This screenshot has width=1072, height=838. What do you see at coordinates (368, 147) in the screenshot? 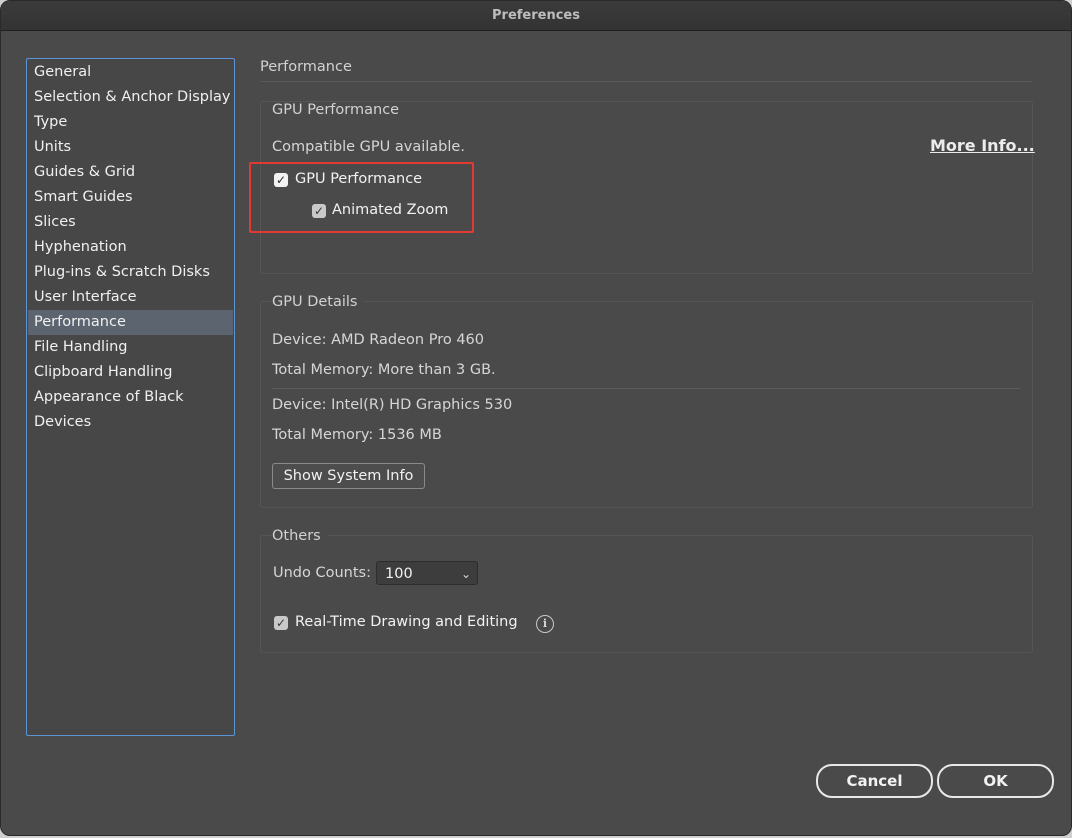
I see `gpu-status-text: Compatible GPU available.` at bounding box center [368, 147].